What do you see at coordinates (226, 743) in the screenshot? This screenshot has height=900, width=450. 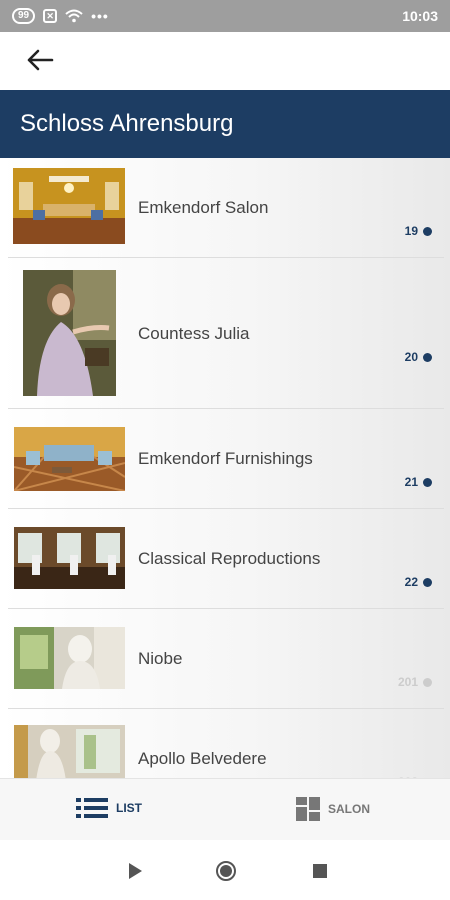 I see `list-item: Apollo Belvedere 202` at bounding box center [226, 743].